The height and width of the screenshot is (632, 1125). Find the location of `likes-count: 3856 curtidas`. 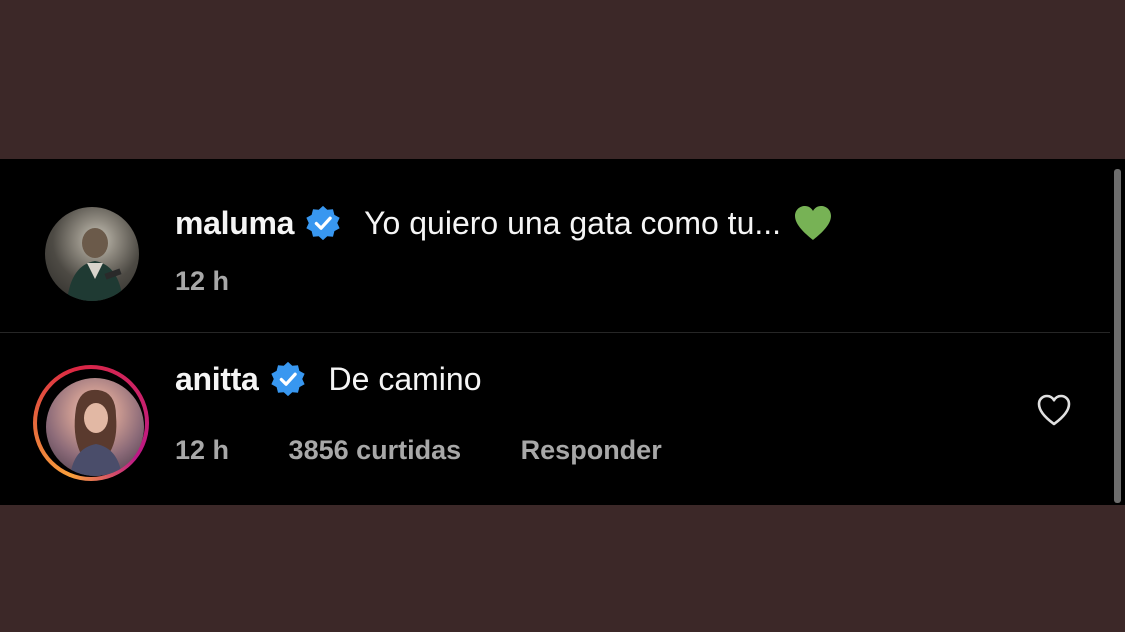

likes-count: 3856 curtidas is located at coordinates (375, 450).